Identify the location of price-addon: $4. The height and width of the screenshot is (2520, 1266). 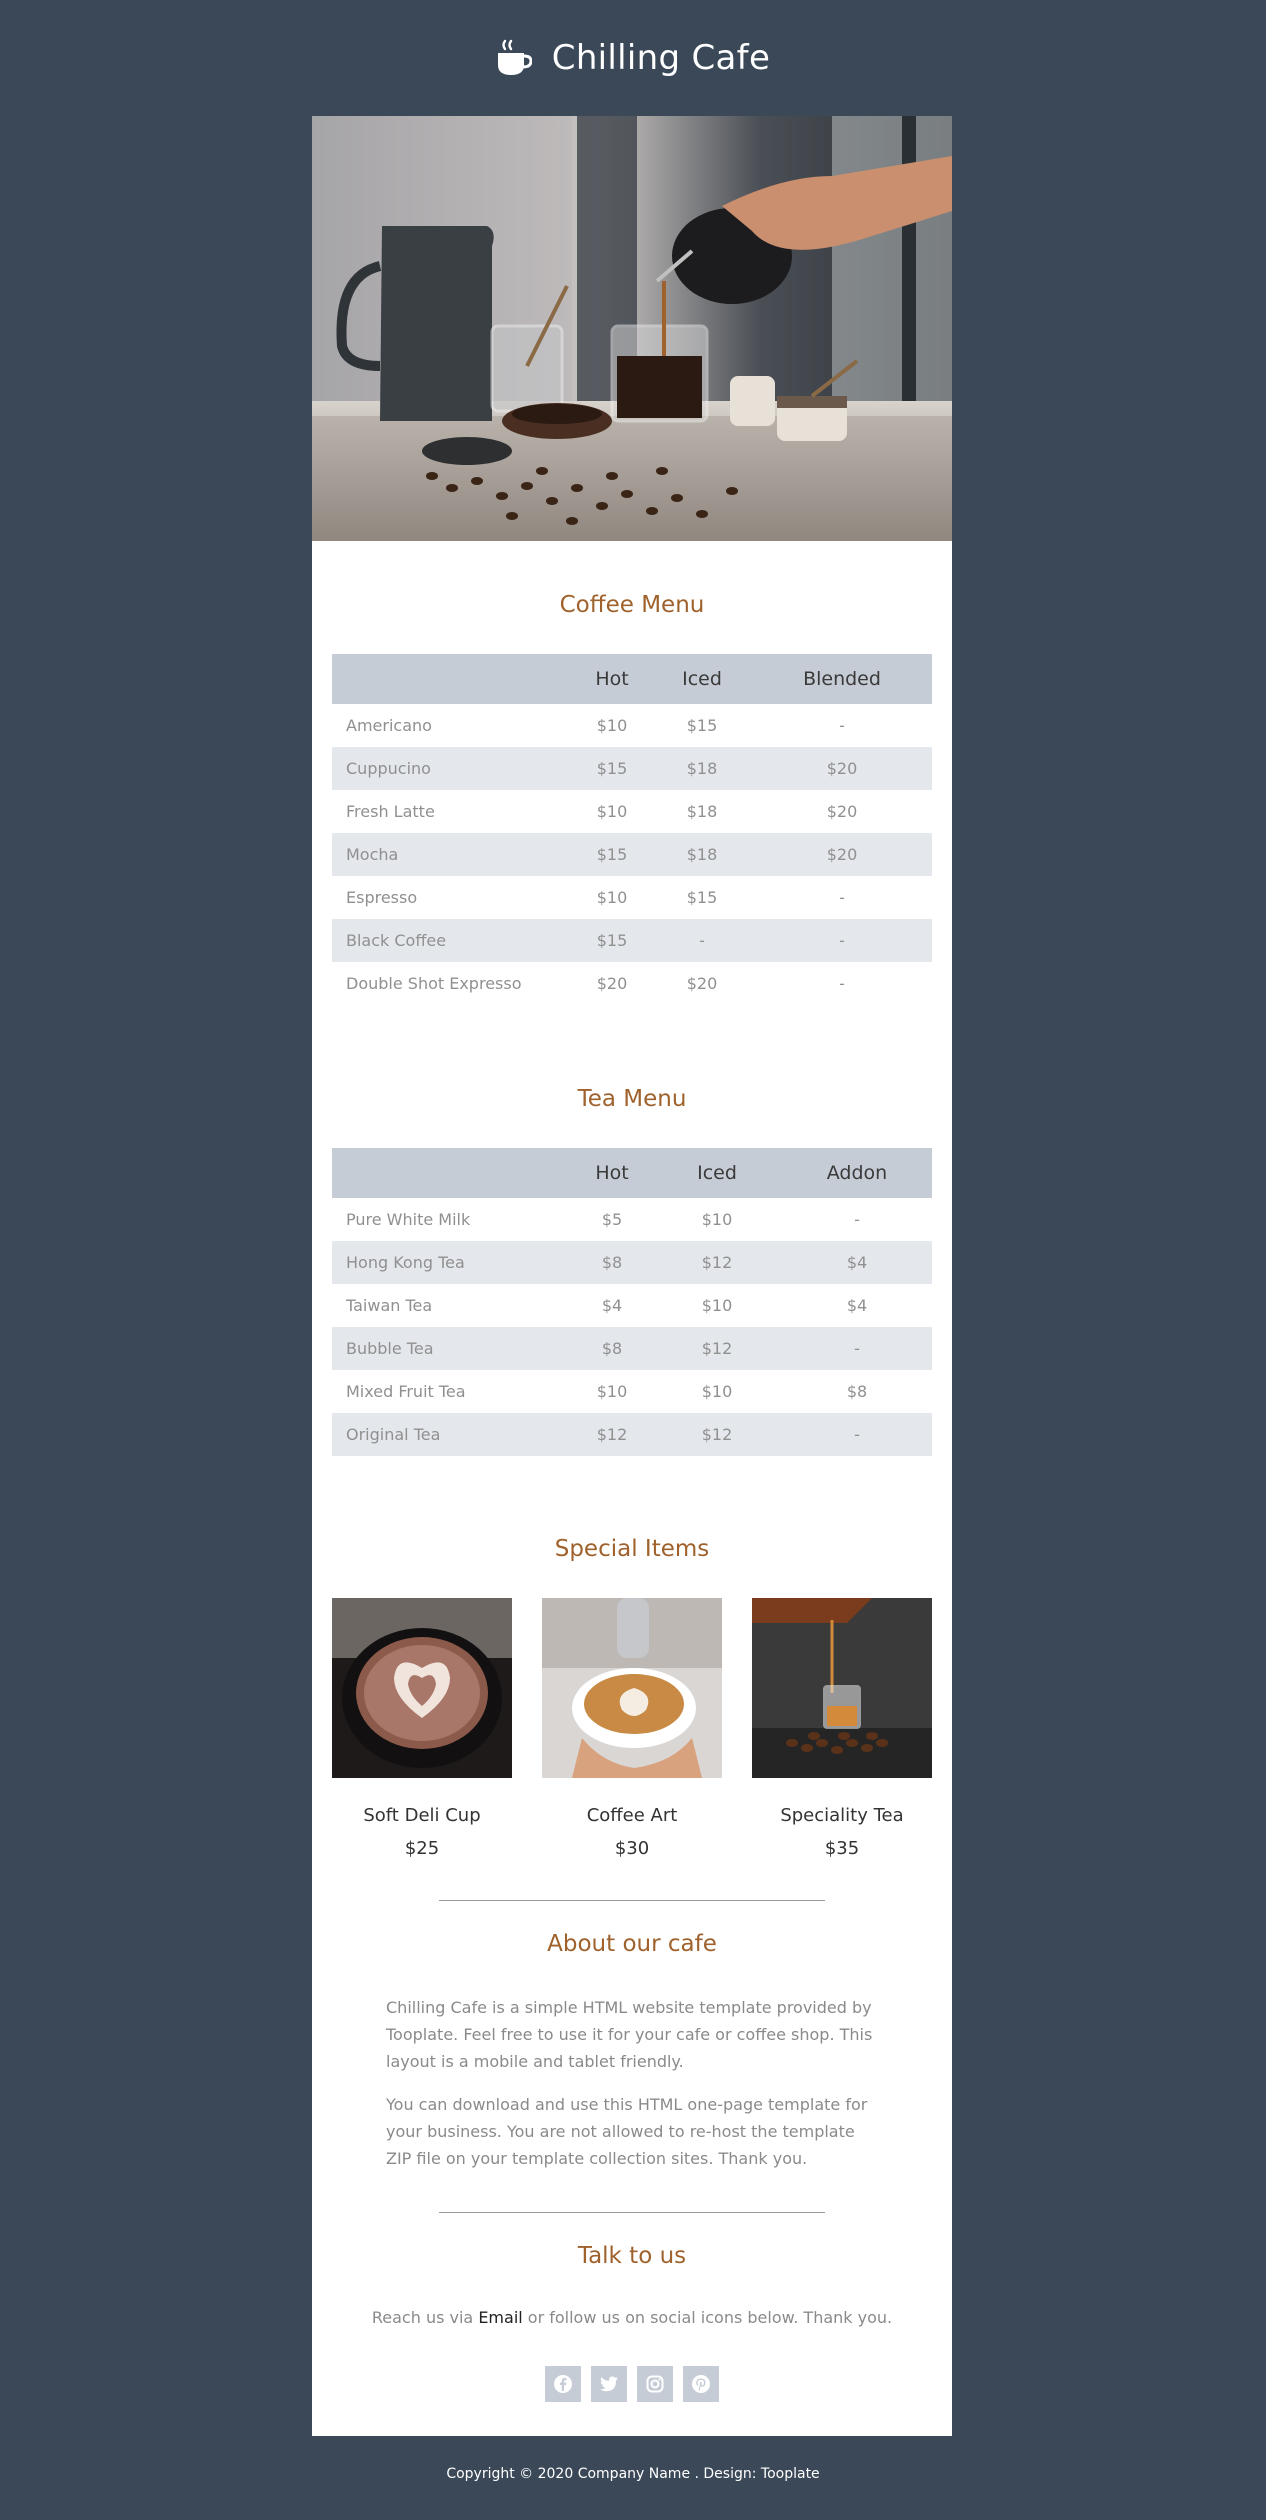
(857, 1262).